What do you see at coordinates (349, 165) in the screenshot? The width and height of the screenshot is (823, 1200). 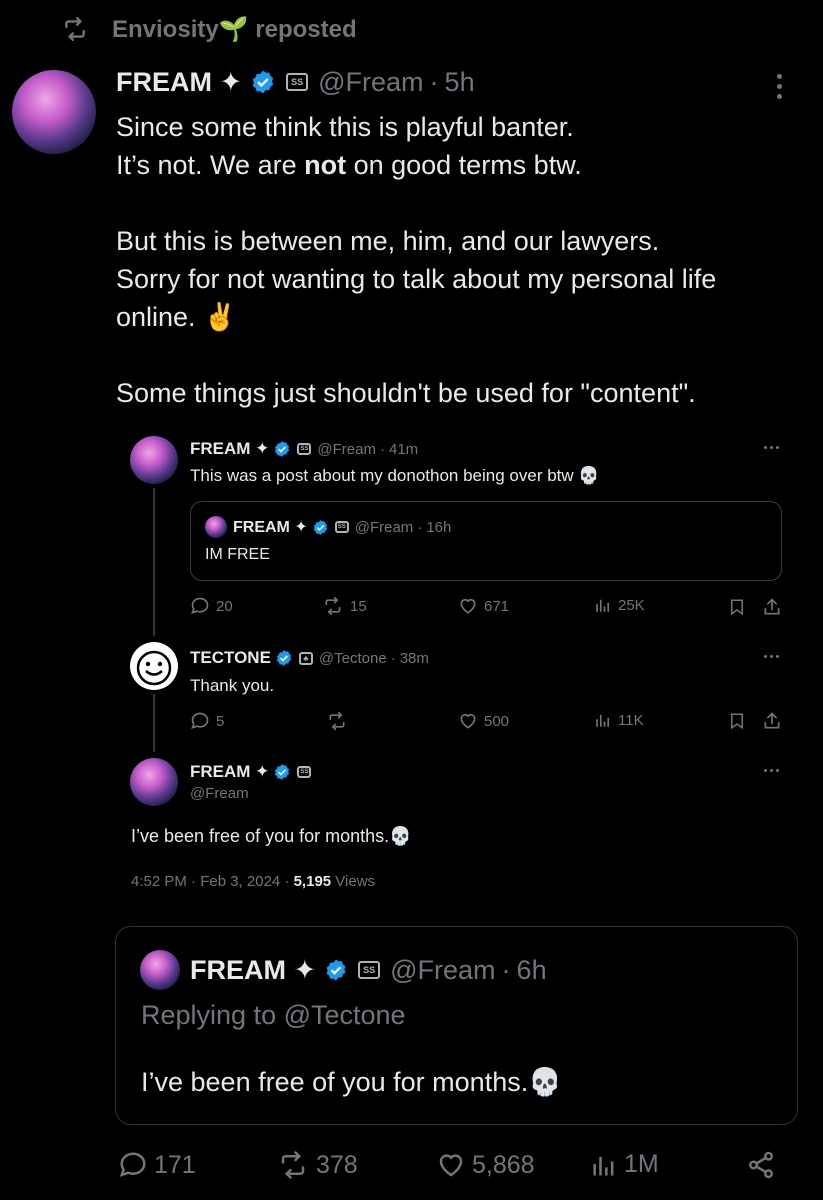 I see `post-line: It’s not. We are not on good terms btw.` at bounding box center [349, 165].